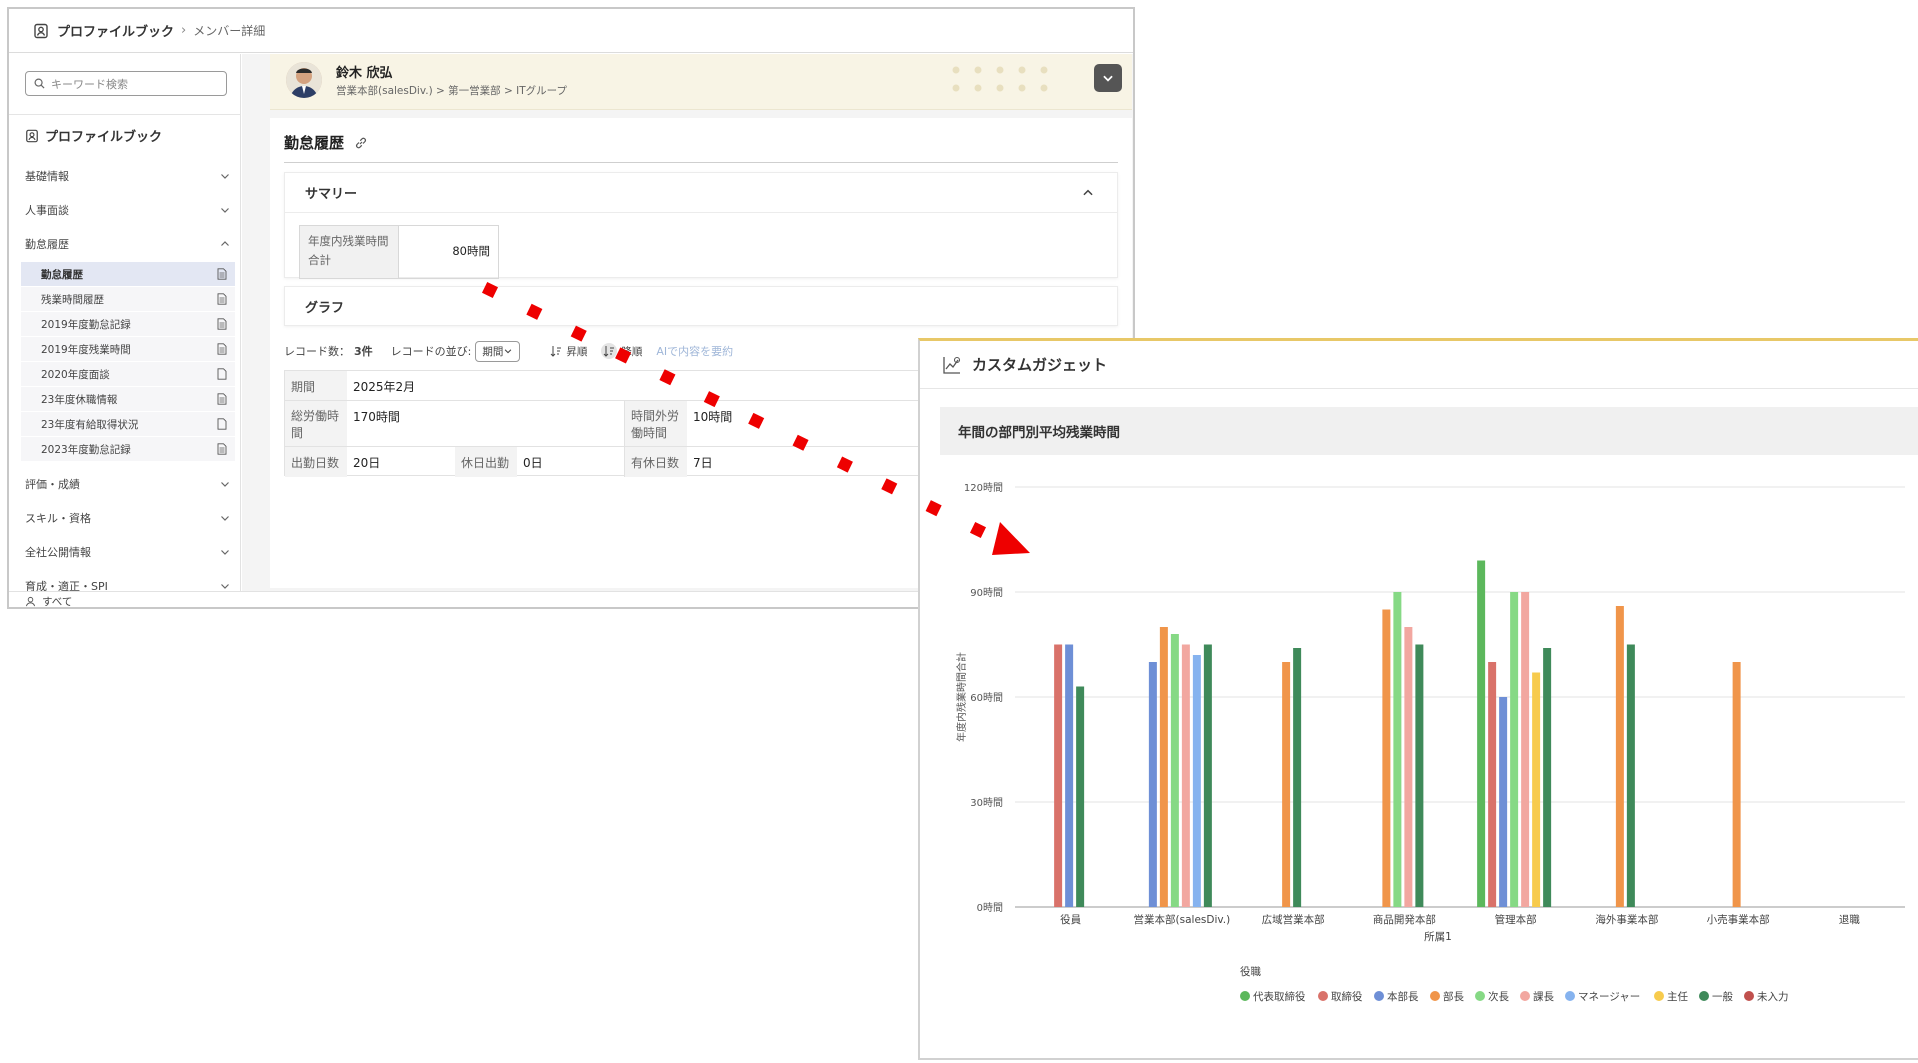 The height and width of the screenshot is (1063, 1918). Describe the element at coordinates (986, 803) in the screenshot. I see `y-tick-label: 30時間` at that location.